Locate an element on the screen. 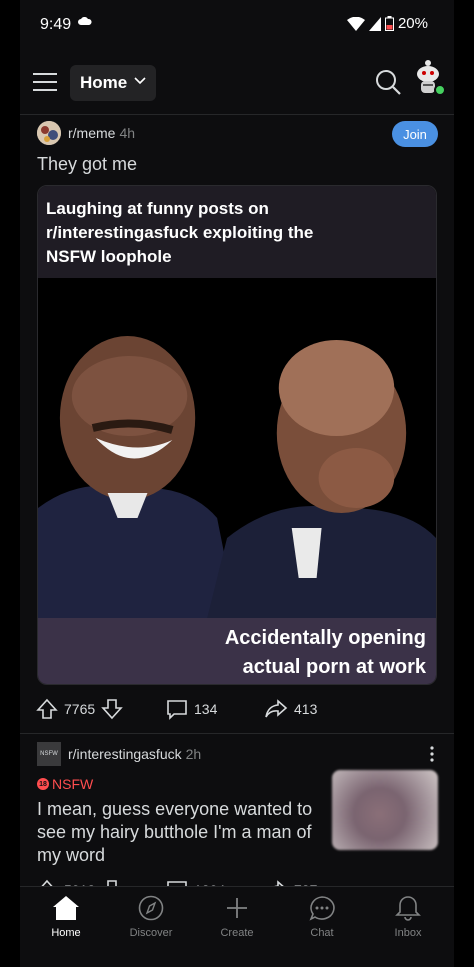 This screenshot has width=474, height=967. nsfw-badge: 18 NSFW is located at coordinates (65, 784).